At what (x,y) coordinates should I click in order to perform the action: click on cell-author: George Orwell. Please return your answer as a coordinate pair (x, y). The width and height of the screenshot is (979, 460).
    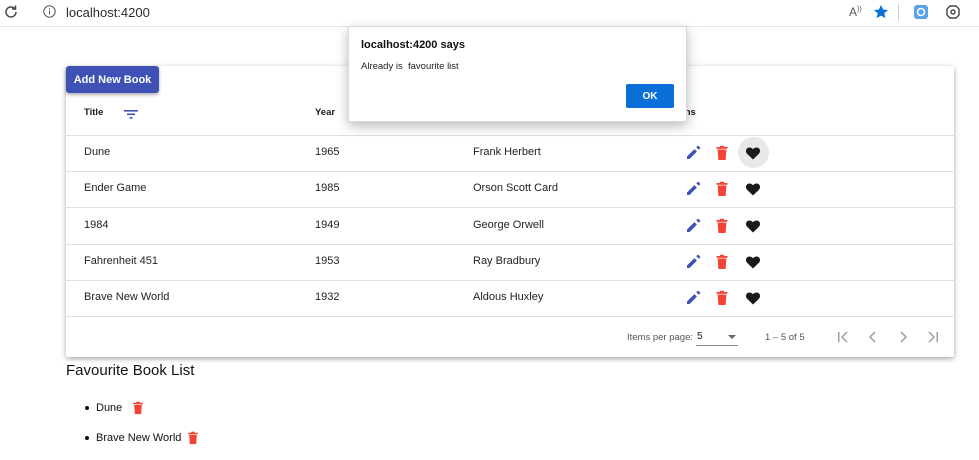
    Looking at the image, I should click on (508, 224).